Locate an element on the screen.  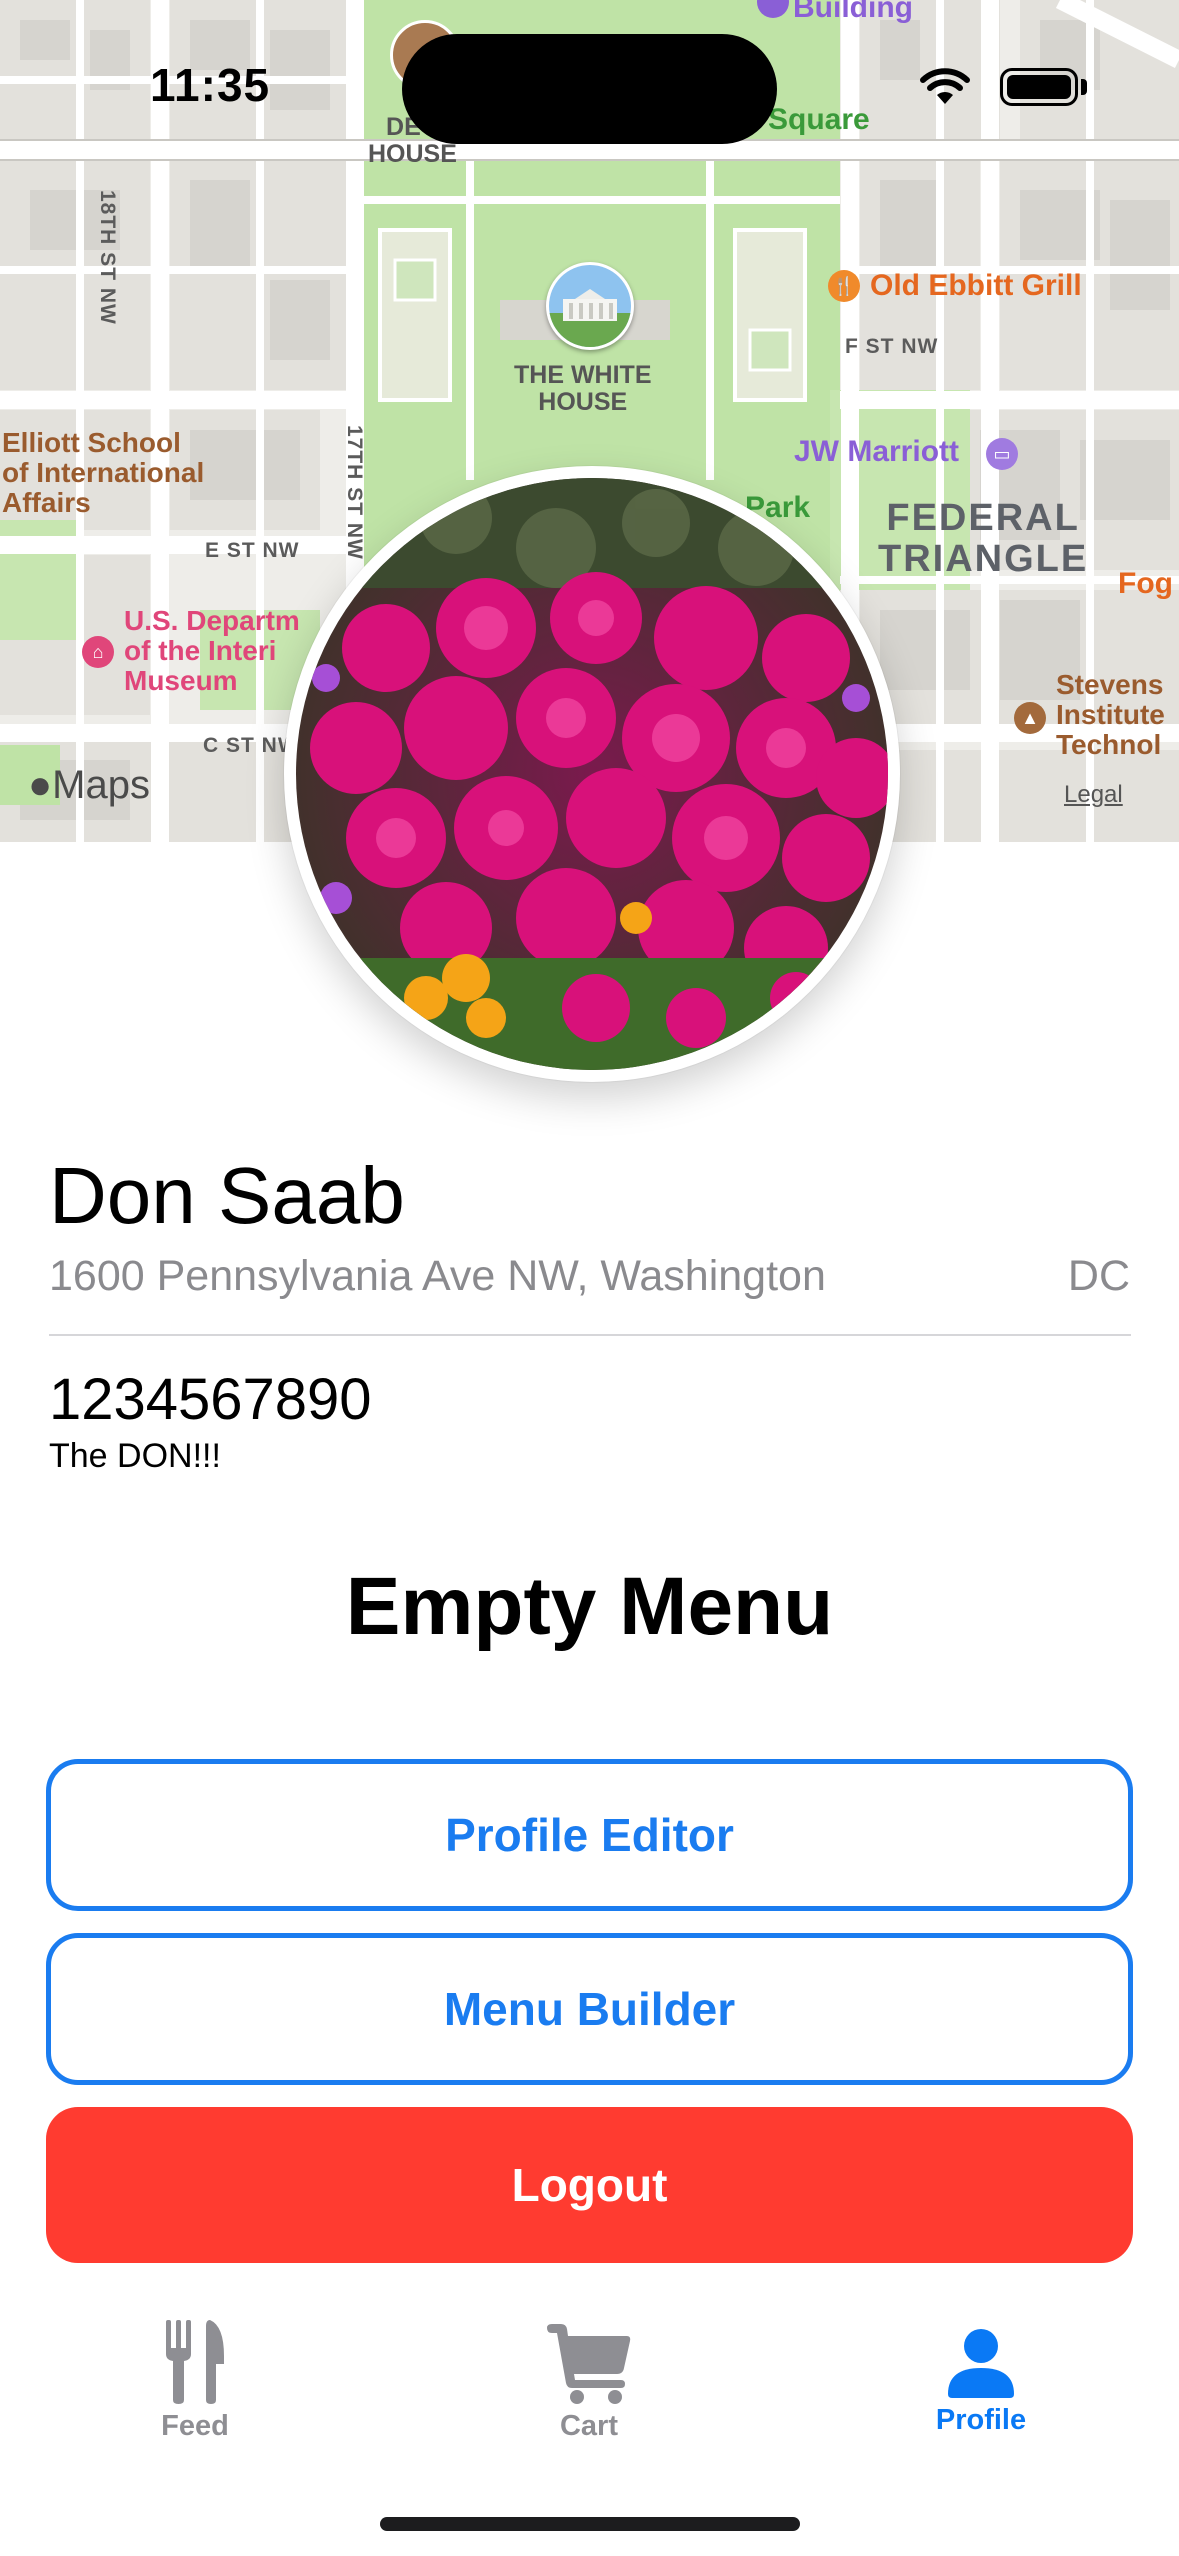
tab-cart-label: Cart is located at coordinates (588, 2426).